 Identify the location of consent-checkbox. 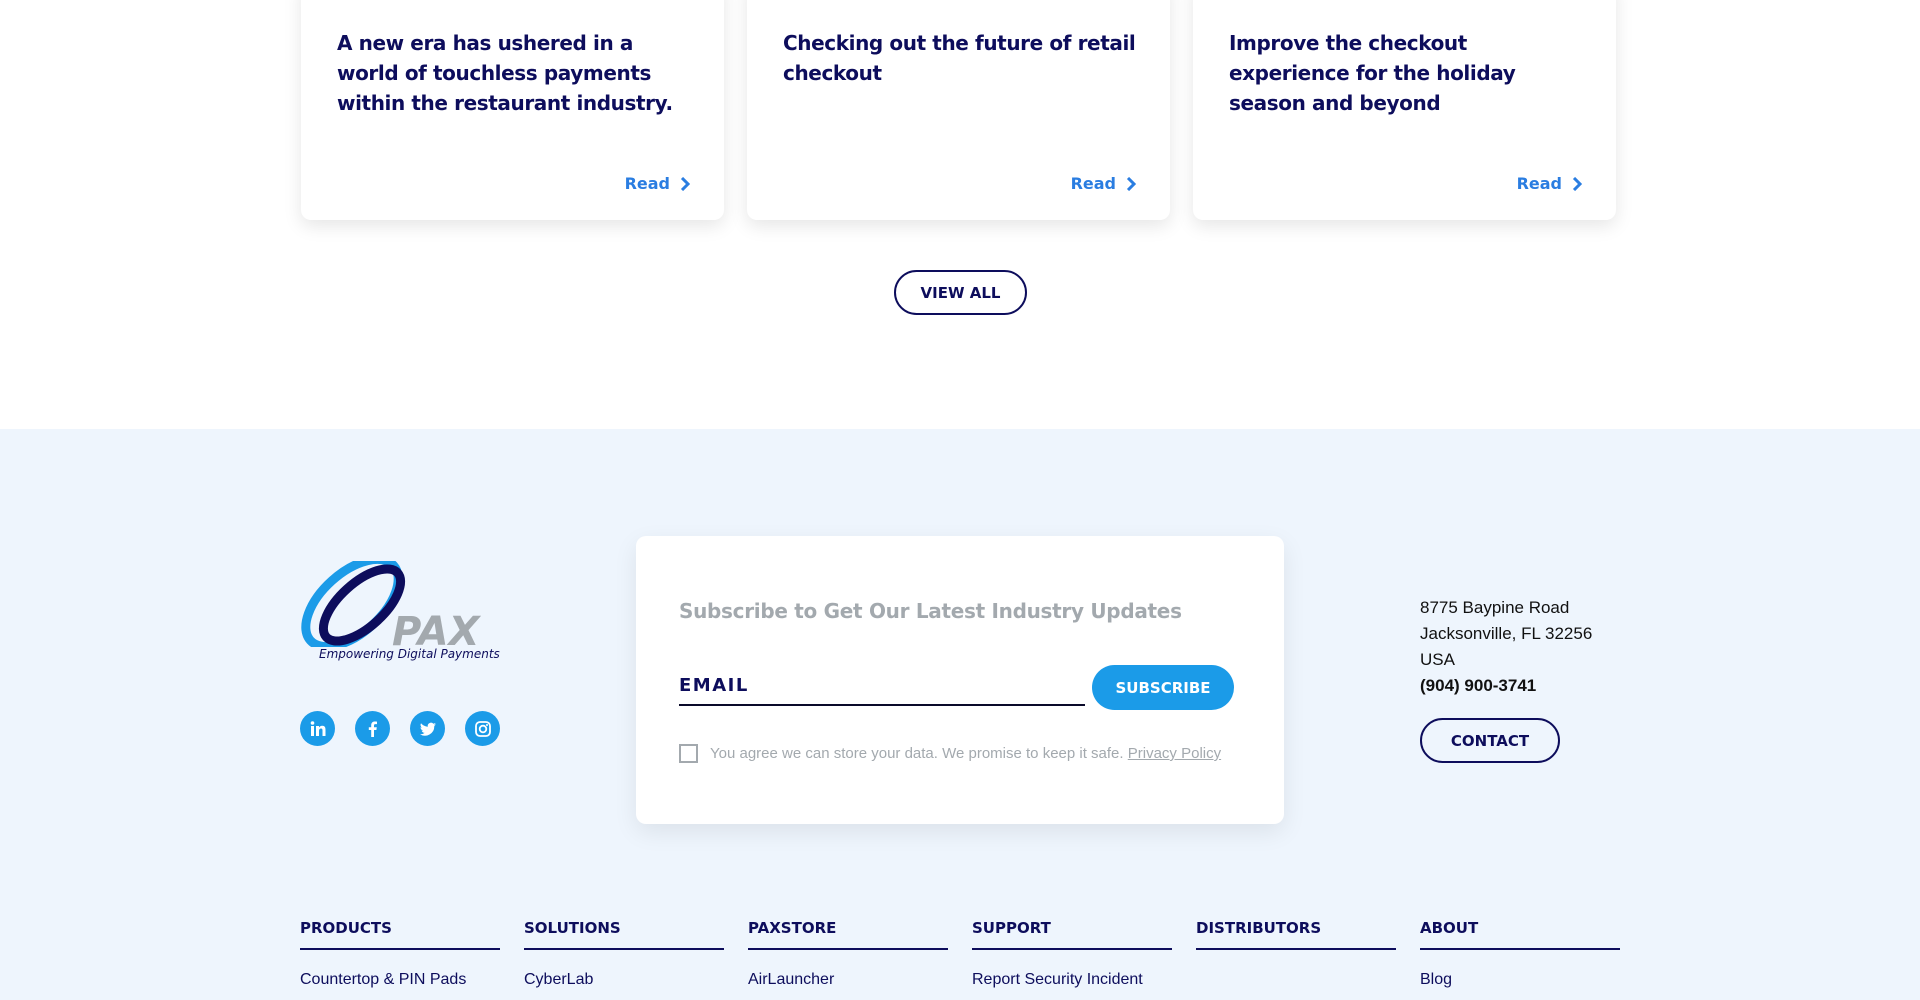
(688, 753).